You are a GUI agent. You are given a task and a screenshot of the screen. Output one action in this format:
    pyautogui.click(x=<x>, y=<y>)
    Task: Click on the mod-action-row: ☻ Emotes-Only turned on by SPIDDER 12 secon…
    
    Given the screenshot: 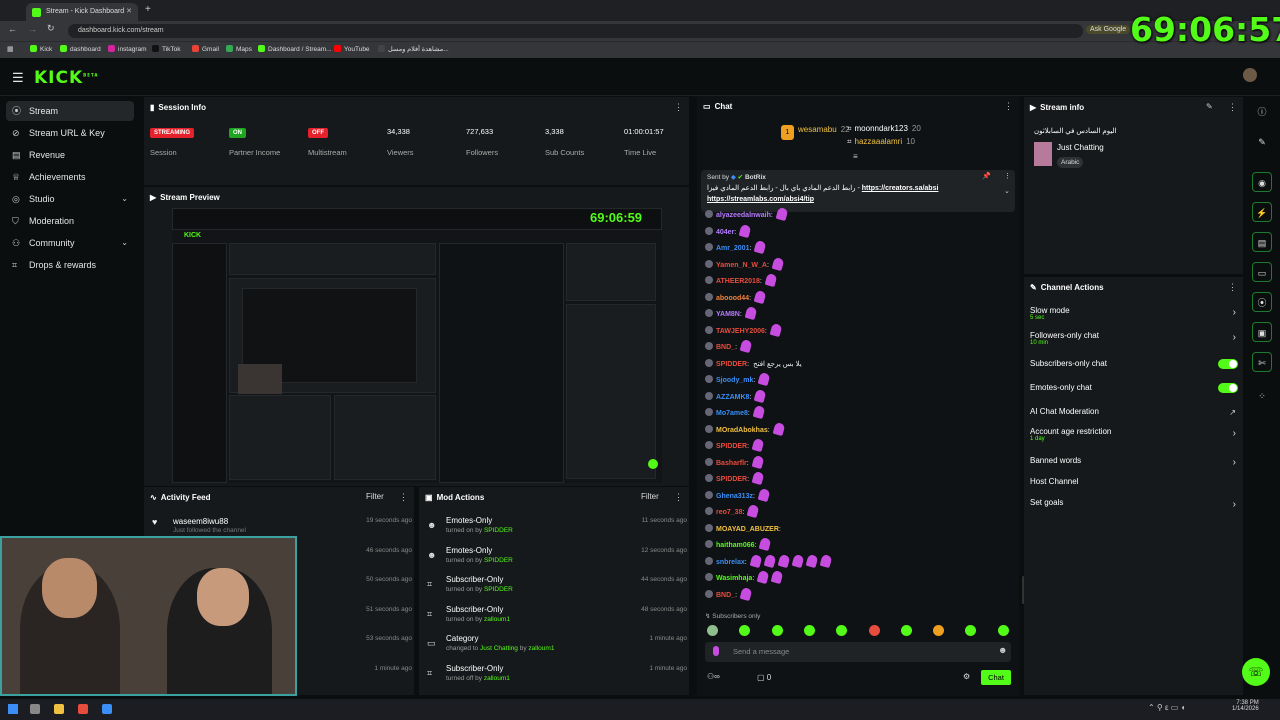 What is the action you would take?
    pyautogui.click(x=557, y=559)
    